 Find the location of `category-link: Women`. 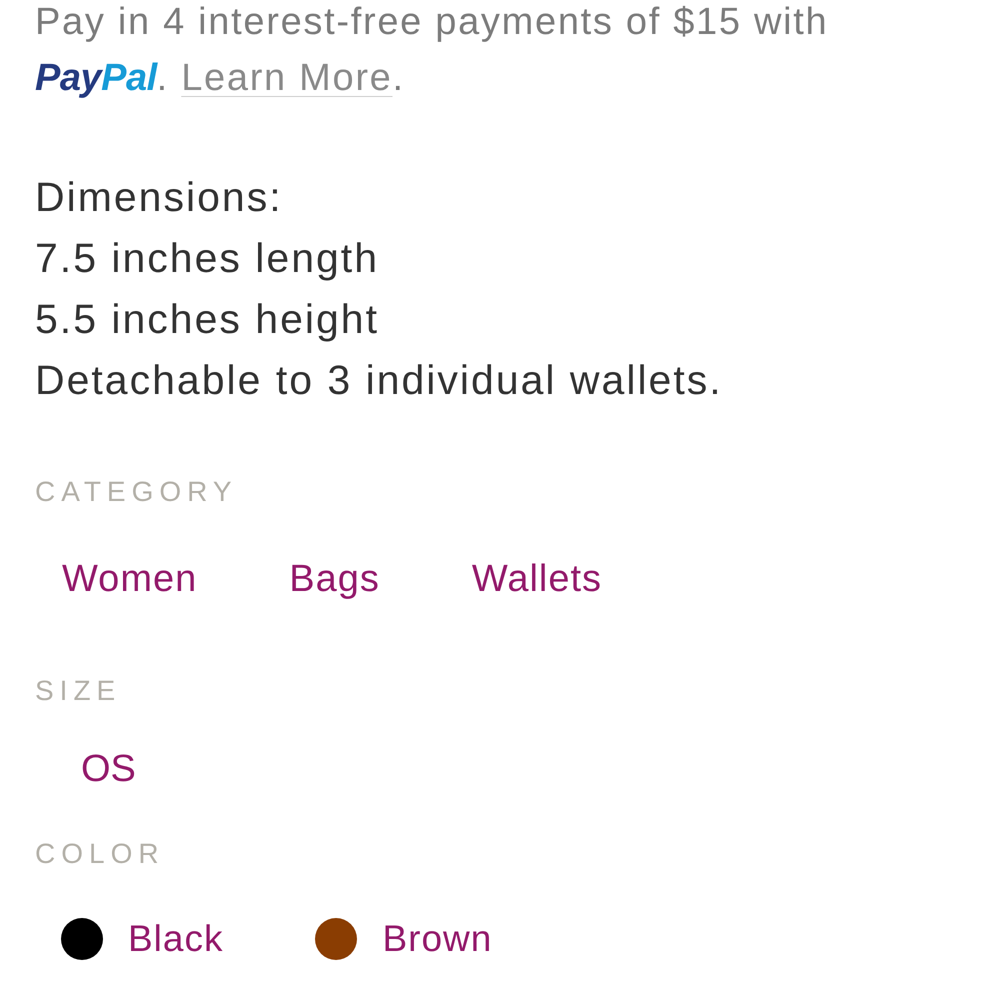

category-link: Women is located at coordinates (130, 579).